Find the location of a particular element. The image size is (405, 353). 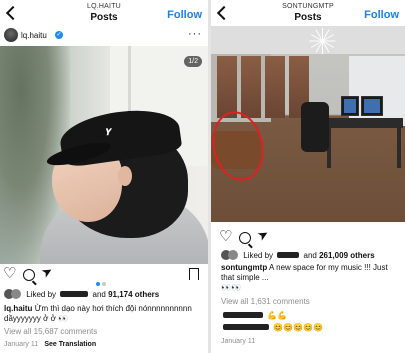

post-footer: January 11 See Translation is located at coordinates (50, 344).